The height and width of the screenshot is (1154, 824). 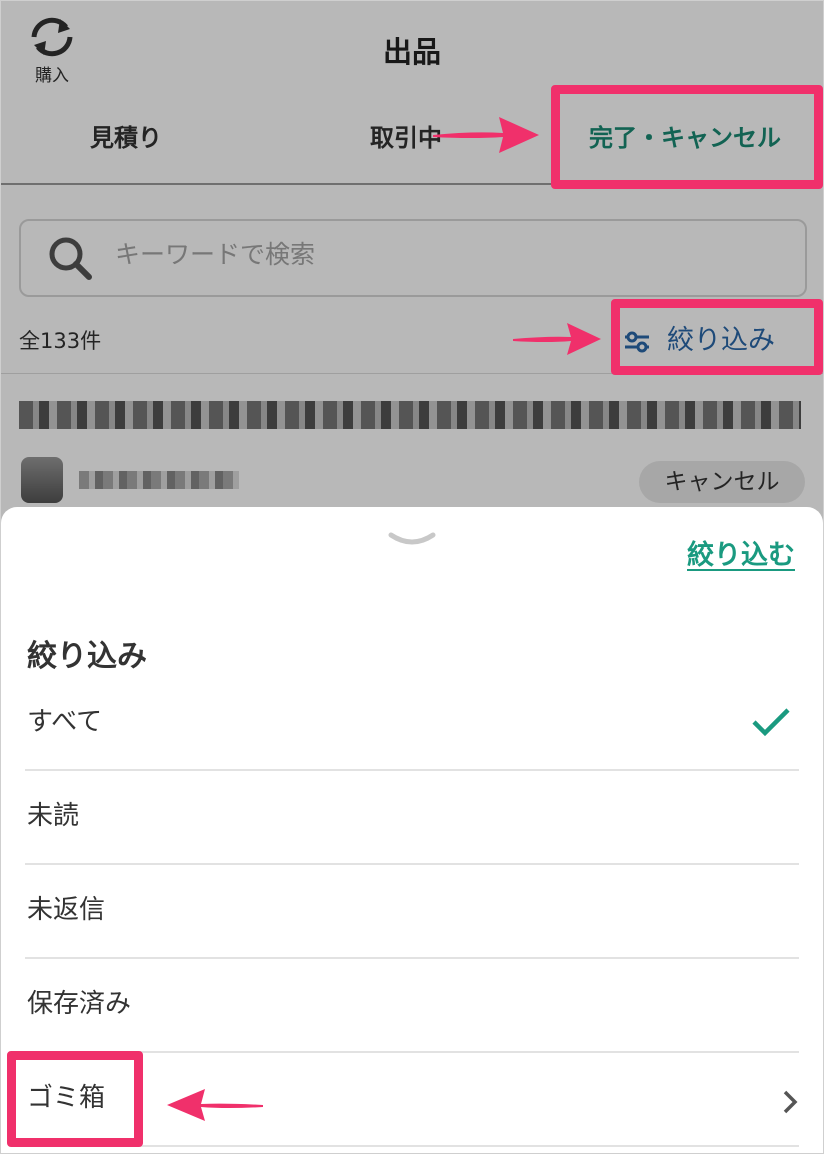 I want to click on annotation-arrow-trash, so click(x=215, y=1105).